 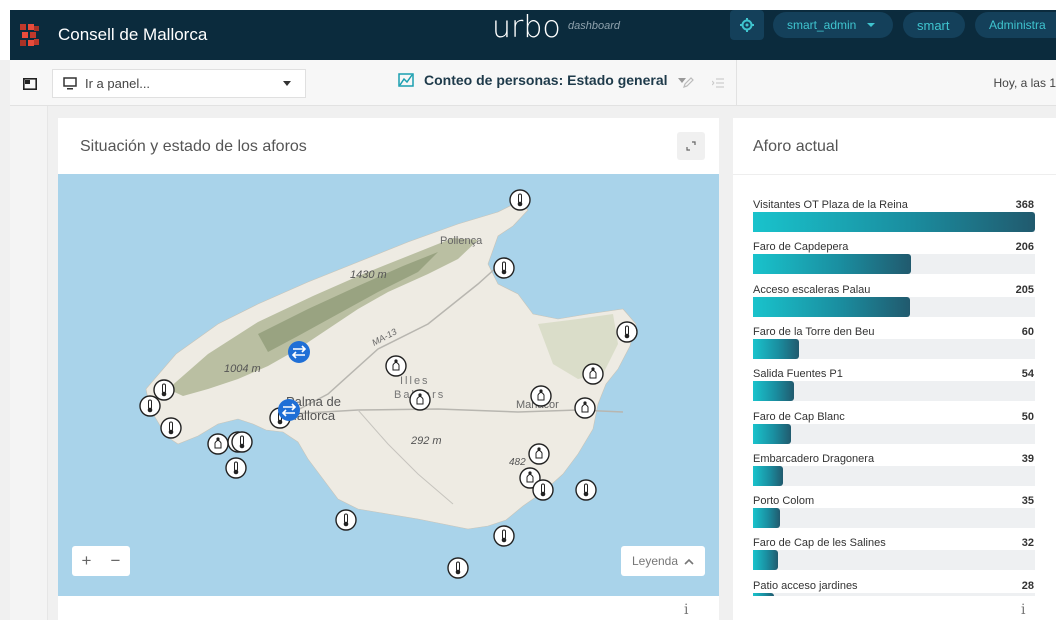 What do you see at coordinates (798, 374) in the screenshot?
I see `occupancy-row-label: Salida Fuentes P1` at bounding box center [798, 374].